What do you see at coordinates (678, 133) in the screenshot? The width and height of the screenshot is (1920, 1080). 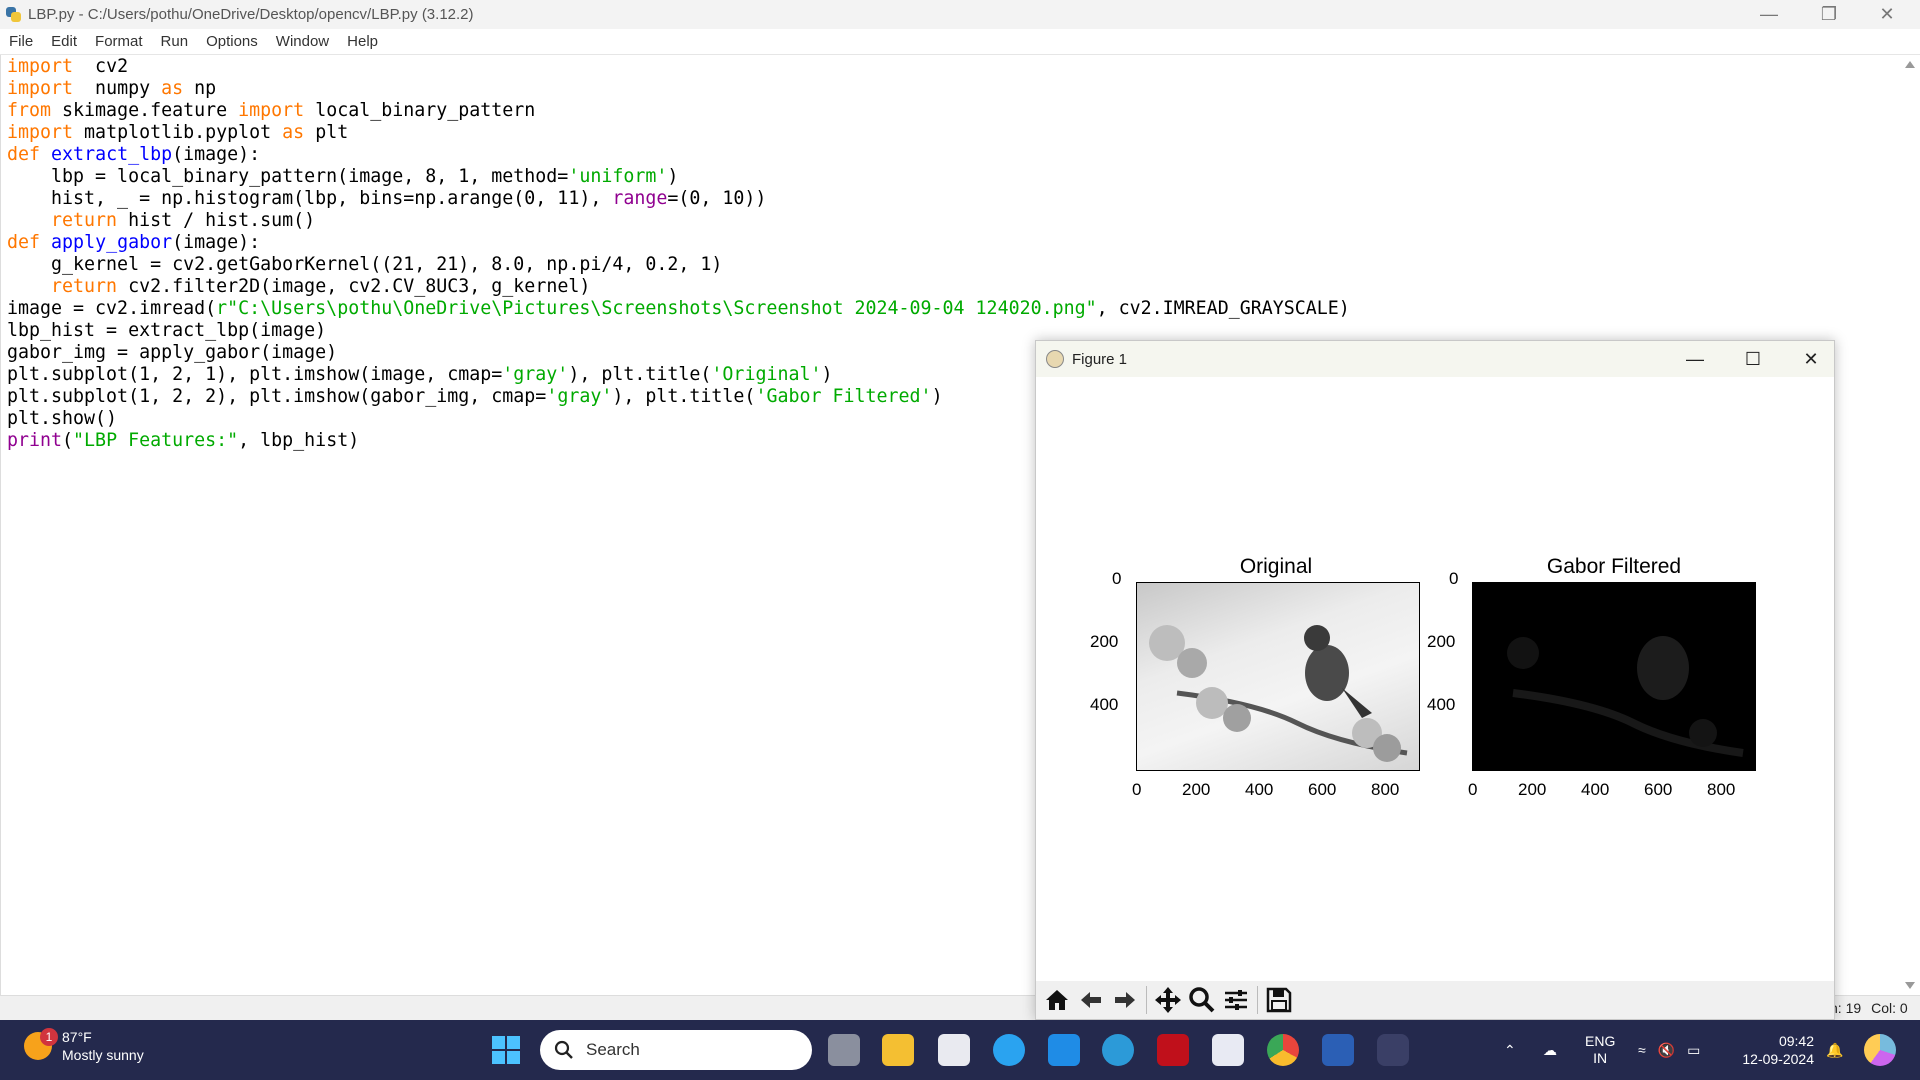 I see `code-line: import matplotlib.pyplot as plt` at bounding box center [678, 133].